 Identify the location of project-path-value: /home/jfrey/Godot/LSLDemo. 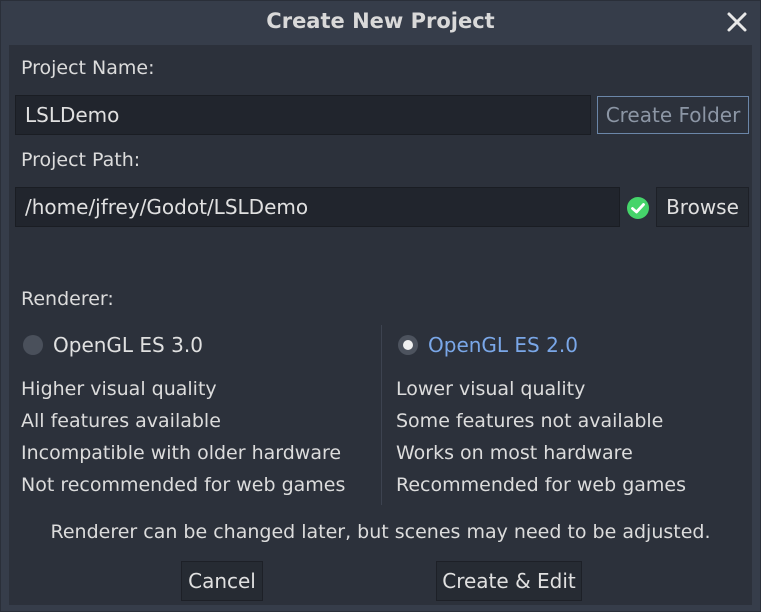
(167, 207).